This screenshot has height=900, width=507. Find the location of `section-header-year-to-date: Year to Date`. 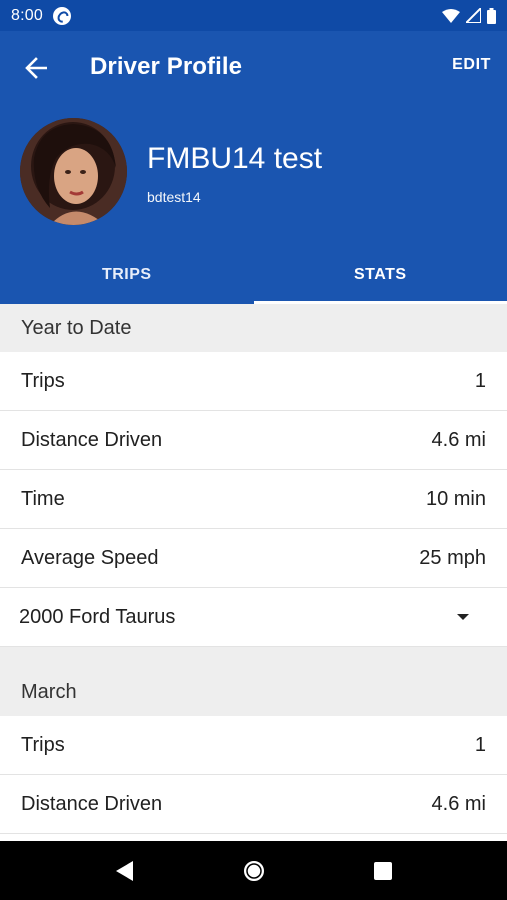

section-header-year-to-date: Year to Date is located at coordinates (253, 328).